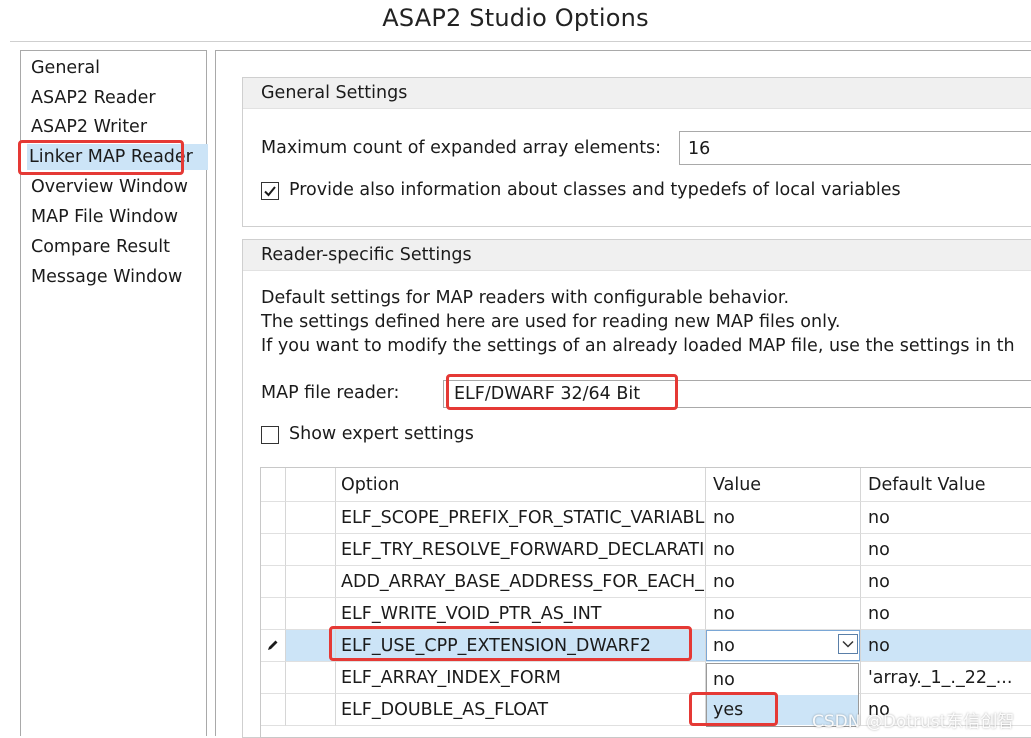 Image resolution: width=1031 pixels, height=738 pixels. What do you see at coordinates (521, 550) in the screenshot?
I see `option-name: ELF_TRY_RESOLVE_FORWARD_DECLARATIONS` at bounding box center [521, 550].